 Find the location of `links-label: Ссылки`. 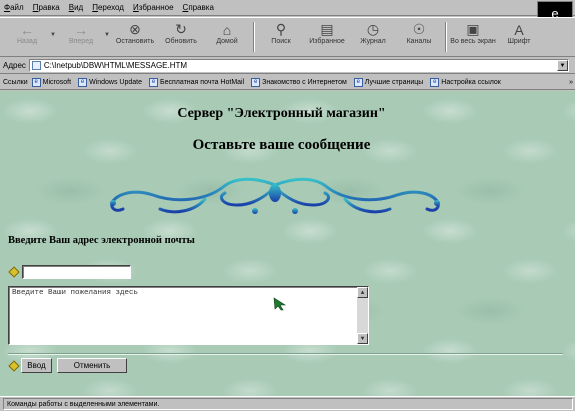

links-label: Ссылки is located at coordinates (15, 82).